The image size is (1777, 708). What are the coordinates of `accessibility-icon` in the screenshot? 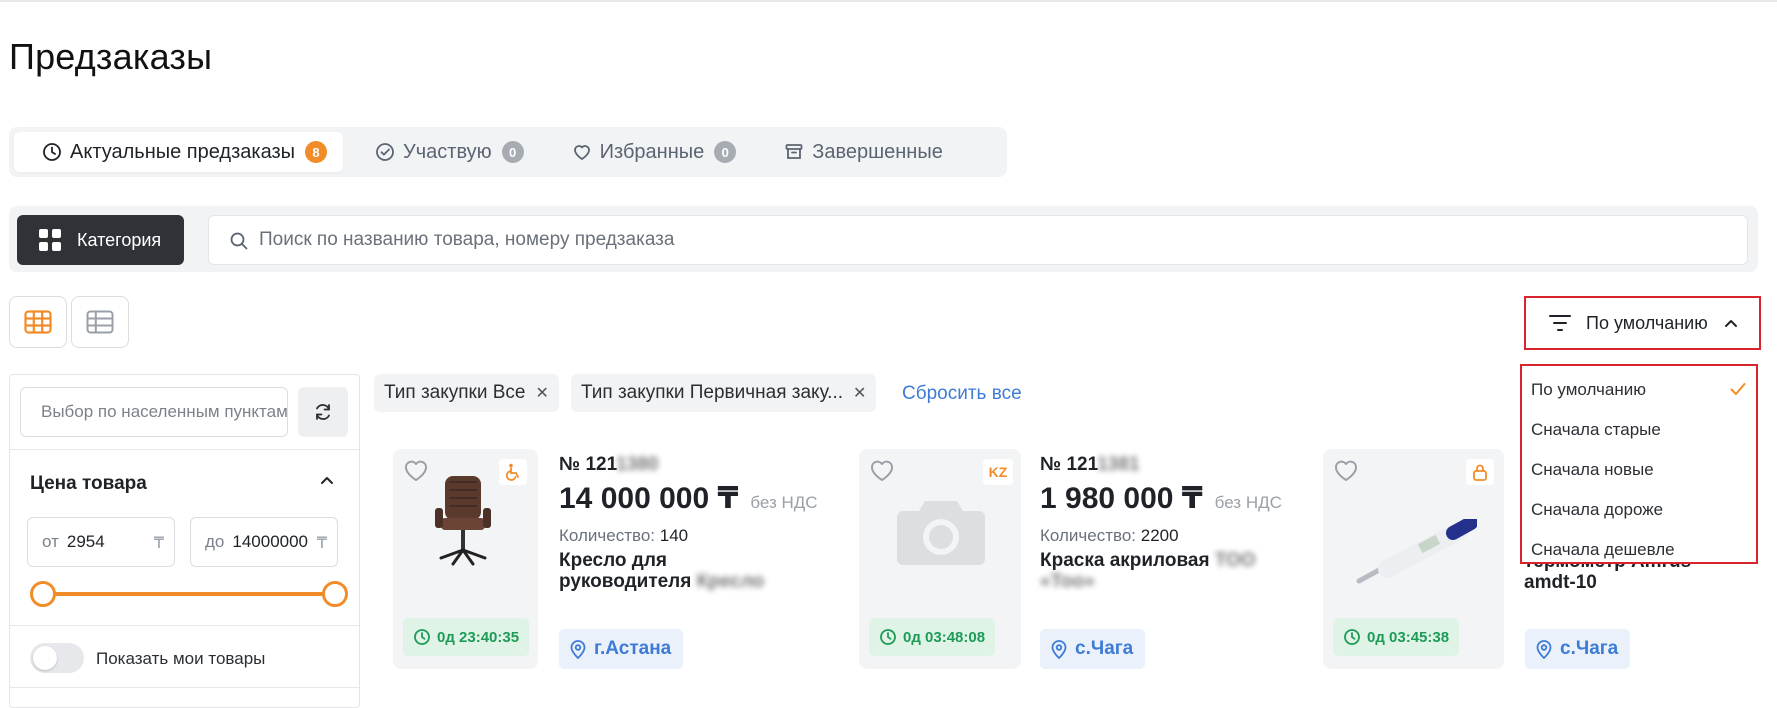 It's located at (513, 472).